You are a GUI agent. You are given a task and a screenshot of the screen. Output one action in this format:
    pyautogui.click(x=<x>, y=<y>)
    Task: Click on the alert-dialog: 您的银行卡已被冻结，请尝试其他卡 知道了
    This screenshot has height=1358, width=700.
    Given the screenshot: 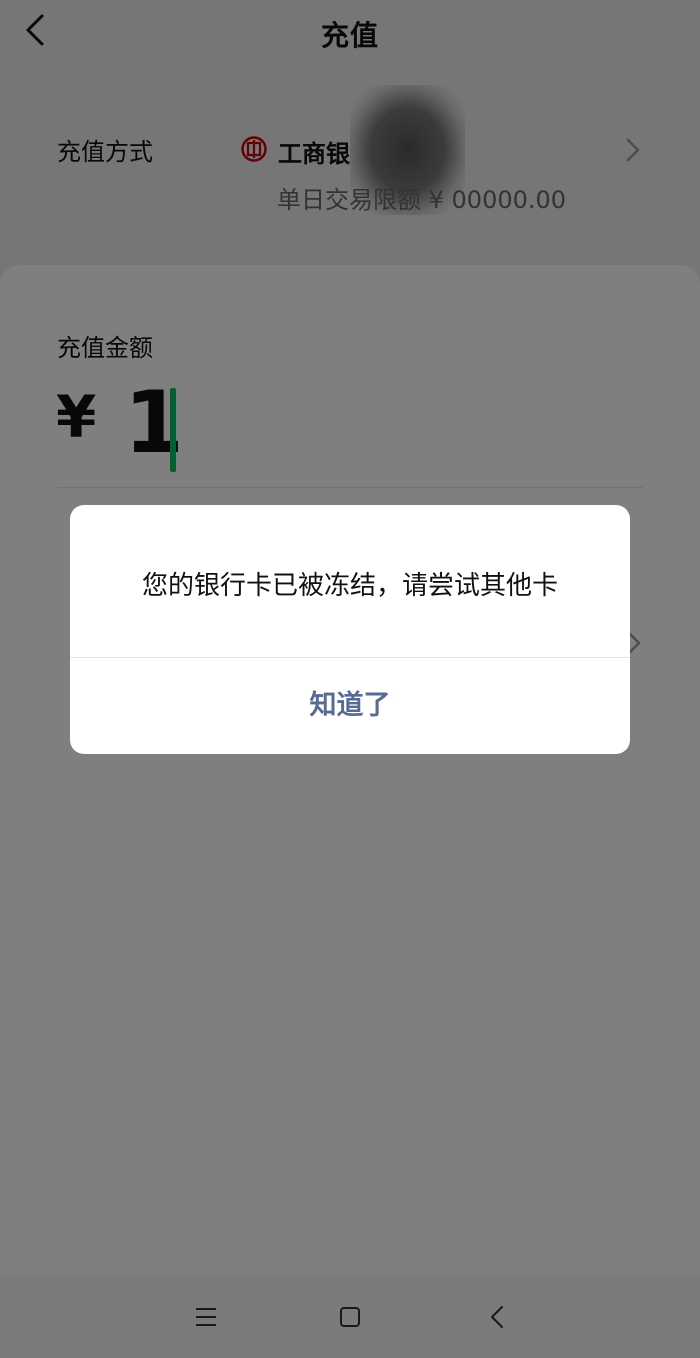 What is the action you would take?
    pyautogui.click(x=350, y=629)
    